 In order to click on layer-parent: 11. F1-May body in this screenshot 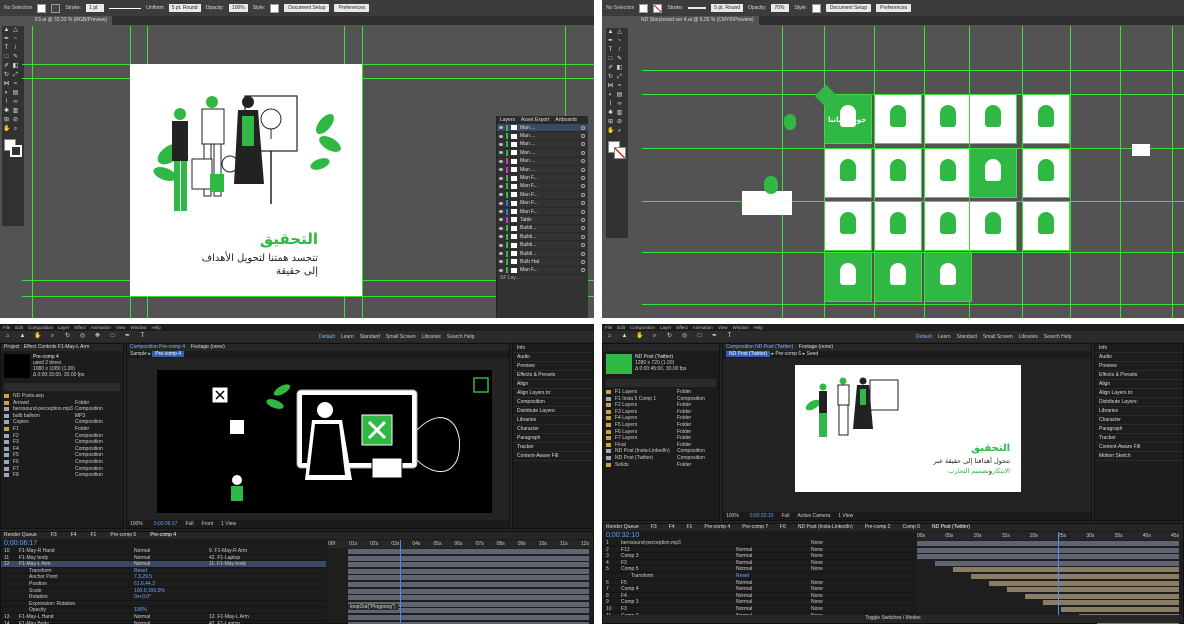, I will do `click(227, 564)`.